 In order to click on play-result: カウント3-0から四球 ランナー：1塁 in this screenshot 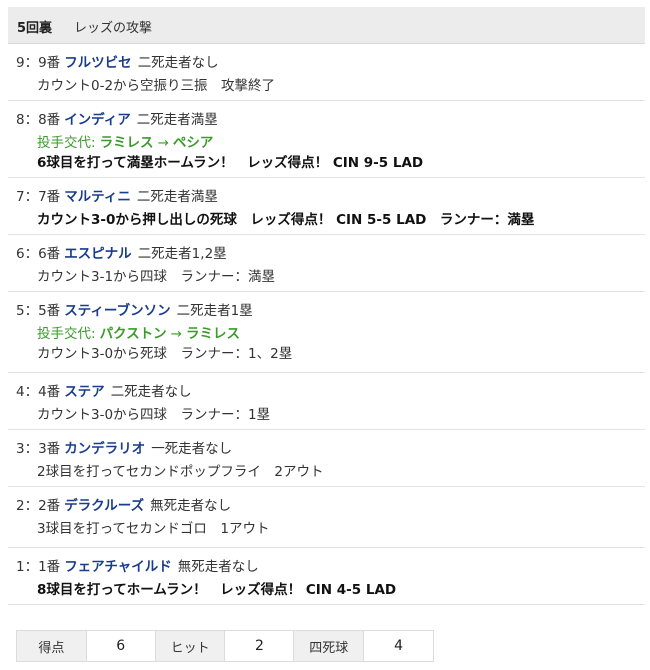, I will do `click(154, 415)`.